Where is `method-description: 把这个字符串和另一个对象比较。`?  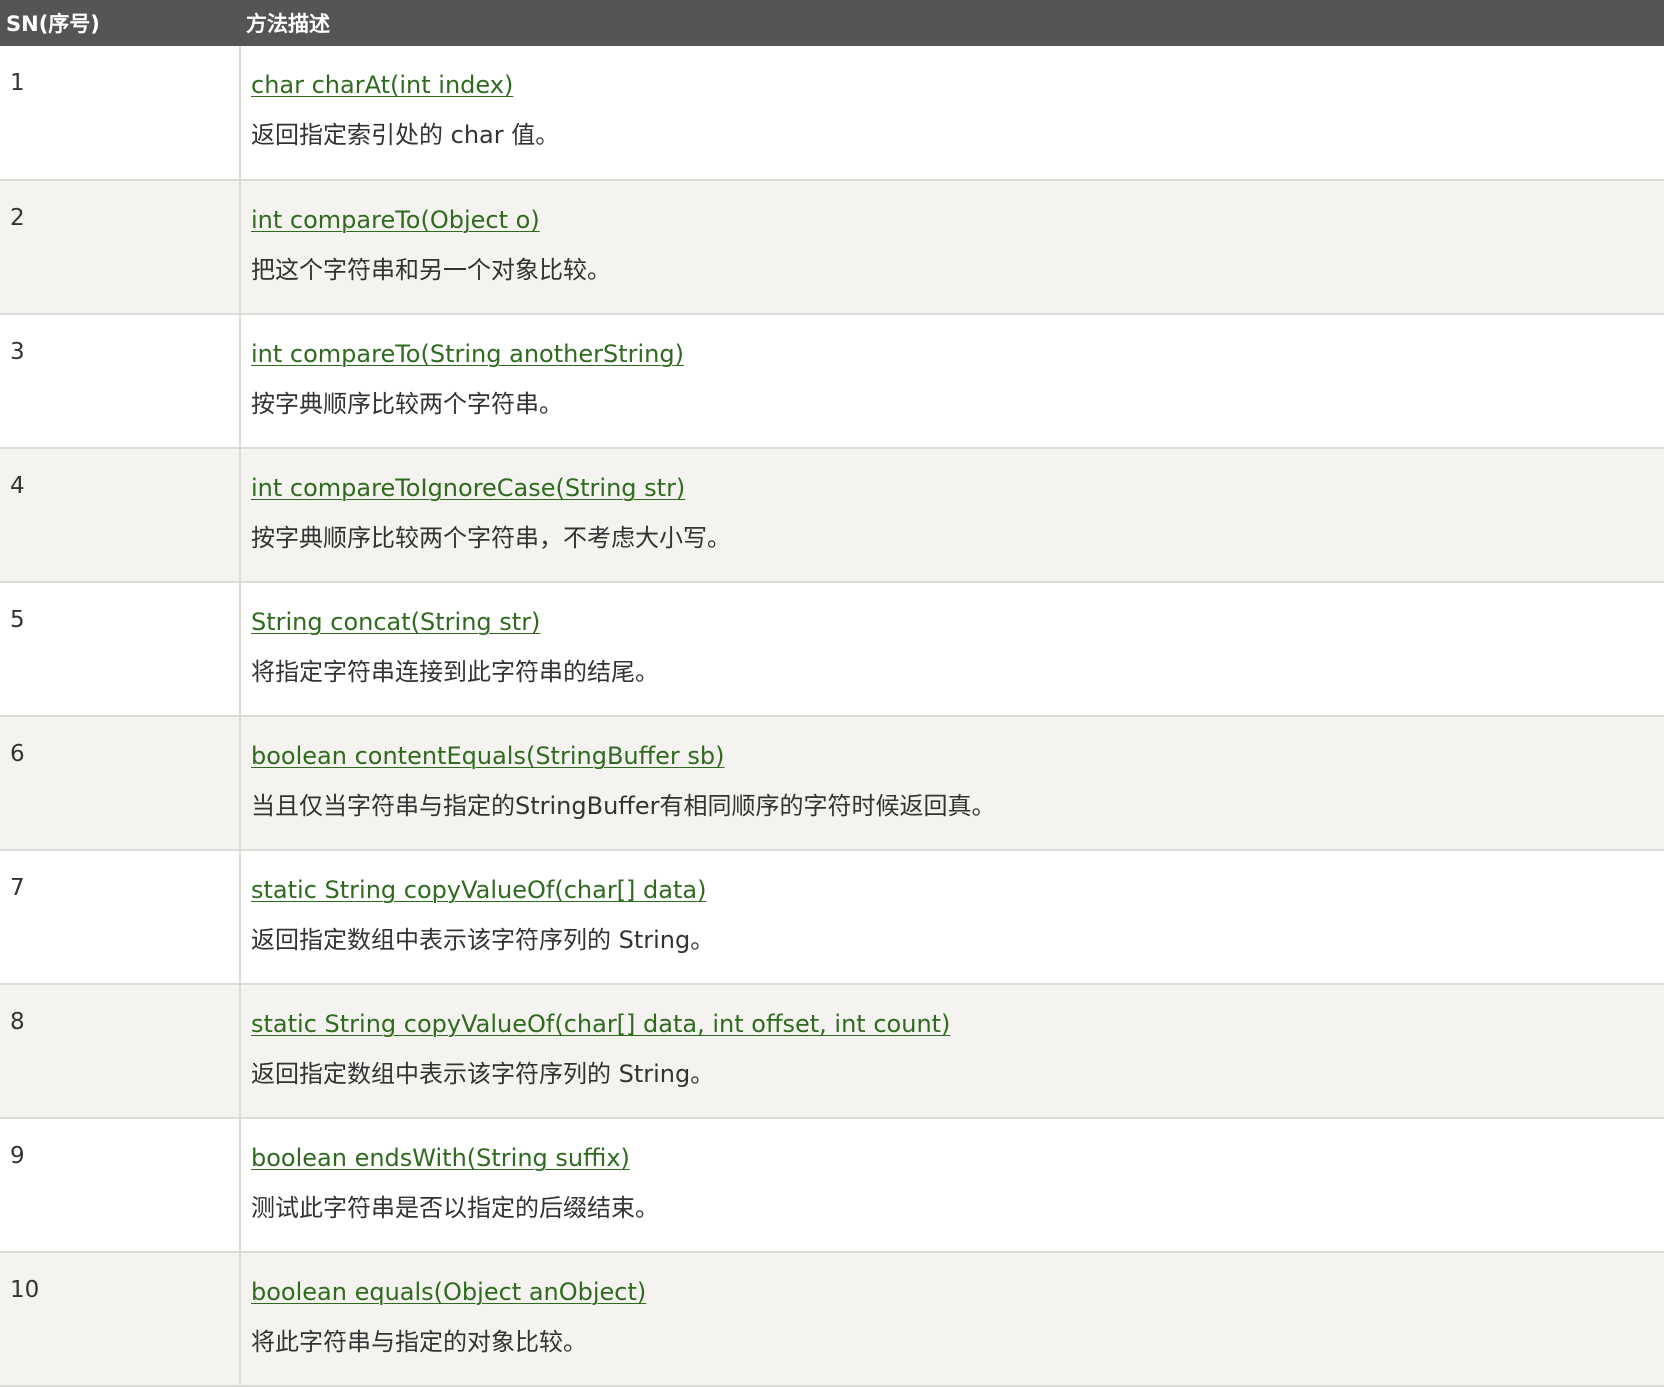 method-description: 把这个字符串和另一个对象比较。 is located at coordinates (431, 270).